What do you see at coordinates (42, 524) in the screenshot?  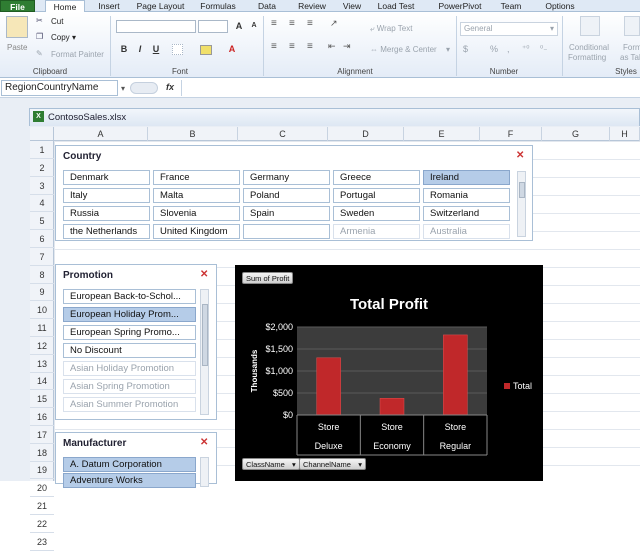 I see `row-header-22: 22` at bounding box center [42, 524].